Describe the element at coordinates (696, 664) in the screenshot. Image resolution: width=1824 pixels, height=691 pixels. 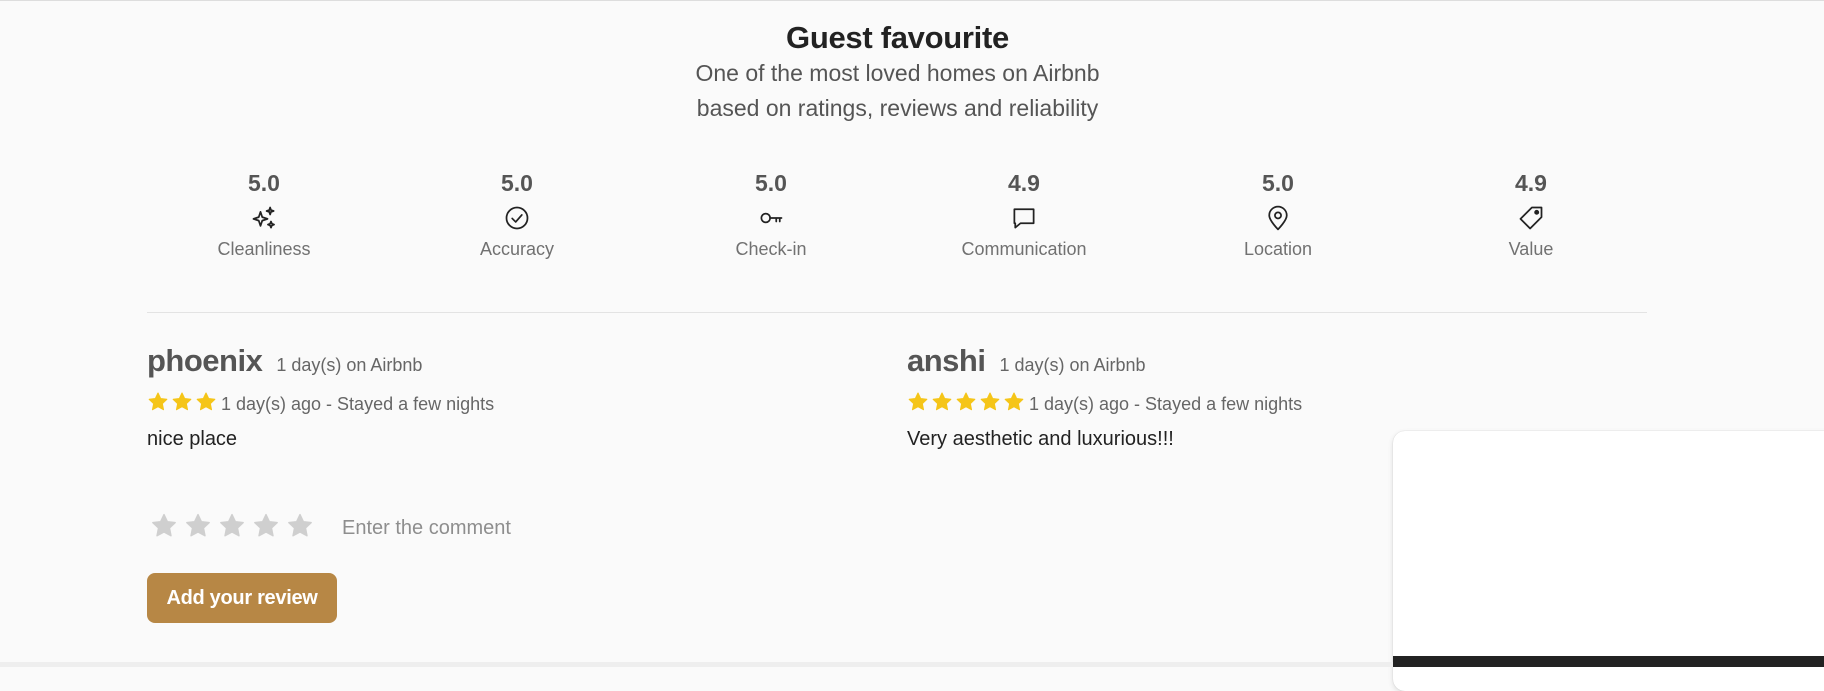
I see `bottom-divider` at that location.